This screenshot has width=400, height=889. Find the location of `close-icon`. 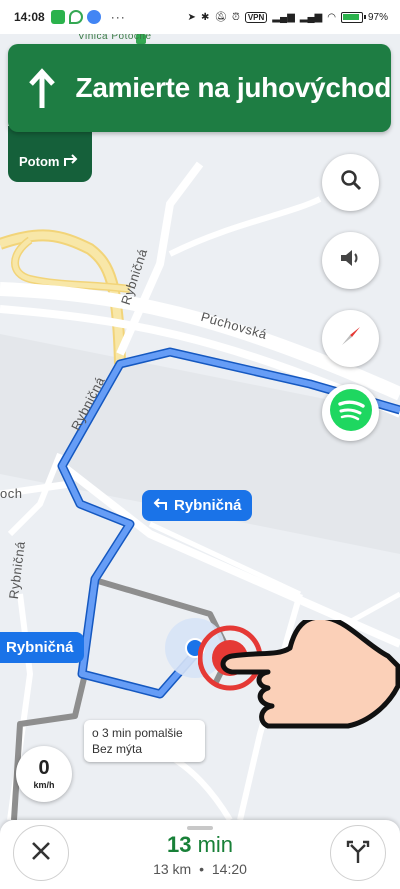

close-icon is located at coordinates (41, 853).